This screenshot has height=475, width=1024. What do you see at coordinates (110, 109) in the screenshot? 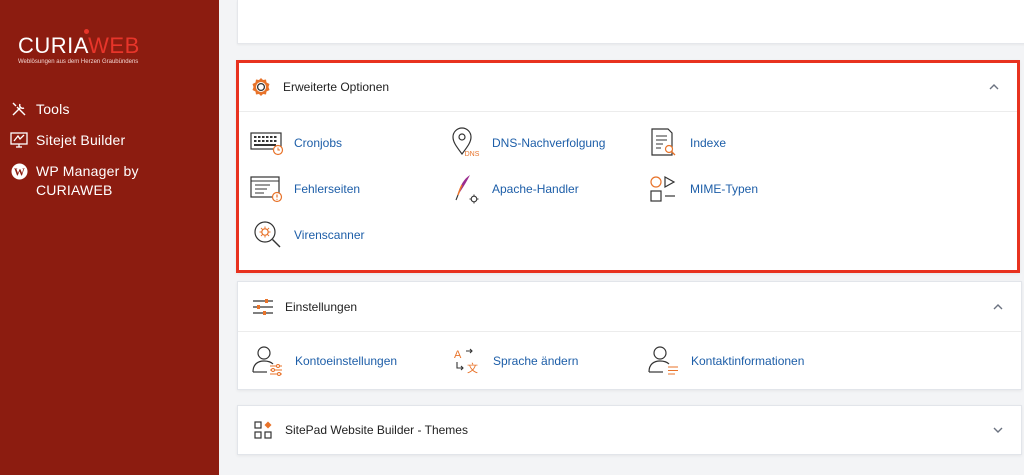
I see `sidebar-item-tools: Tools` at bounding box center [110, 109].